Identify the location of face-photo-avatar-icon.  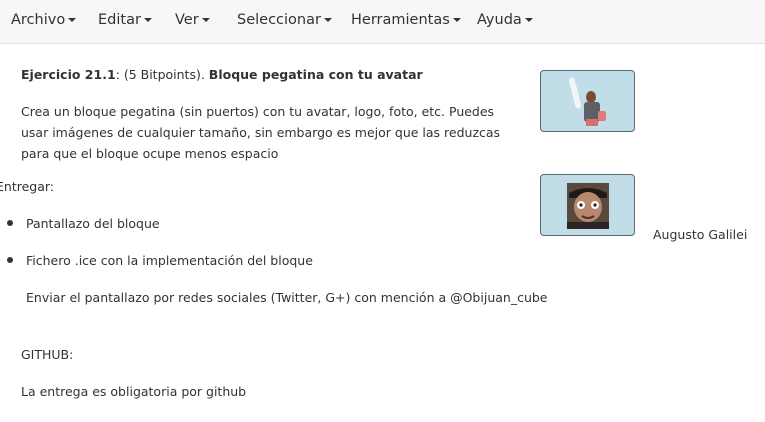
(588, 206).